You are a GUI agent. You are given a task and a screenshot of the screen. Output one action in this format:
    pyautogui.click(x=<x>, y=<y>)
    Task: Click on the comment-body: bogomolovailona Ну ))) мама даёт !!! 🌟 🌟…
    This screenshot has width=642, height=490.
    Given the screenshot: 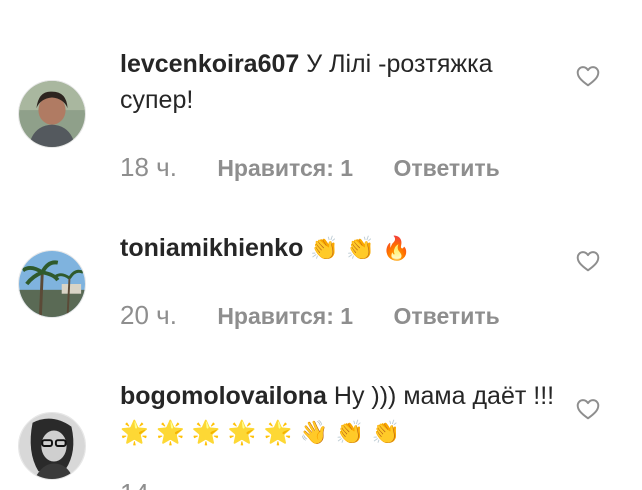 What is the action you would take?
    pyautogui.click(x=340, y=414)
    